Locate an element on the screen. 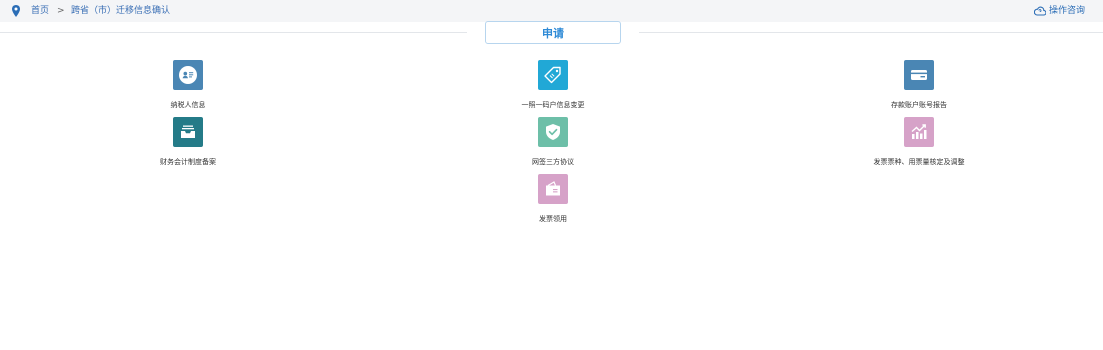  cloud-help-icon is located at coordinates (1039, 11).